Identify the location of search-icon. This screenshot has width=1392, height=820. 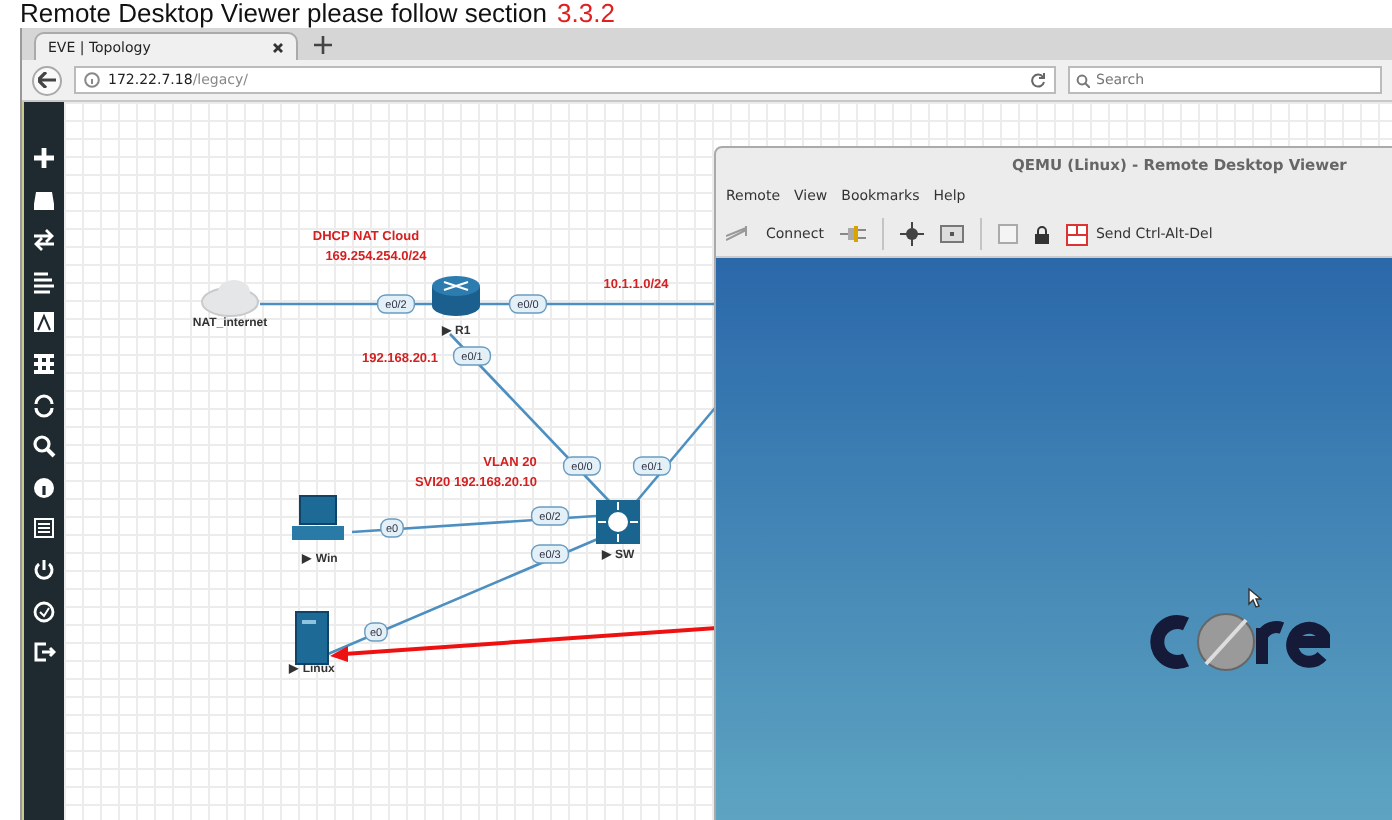
(44, 446).